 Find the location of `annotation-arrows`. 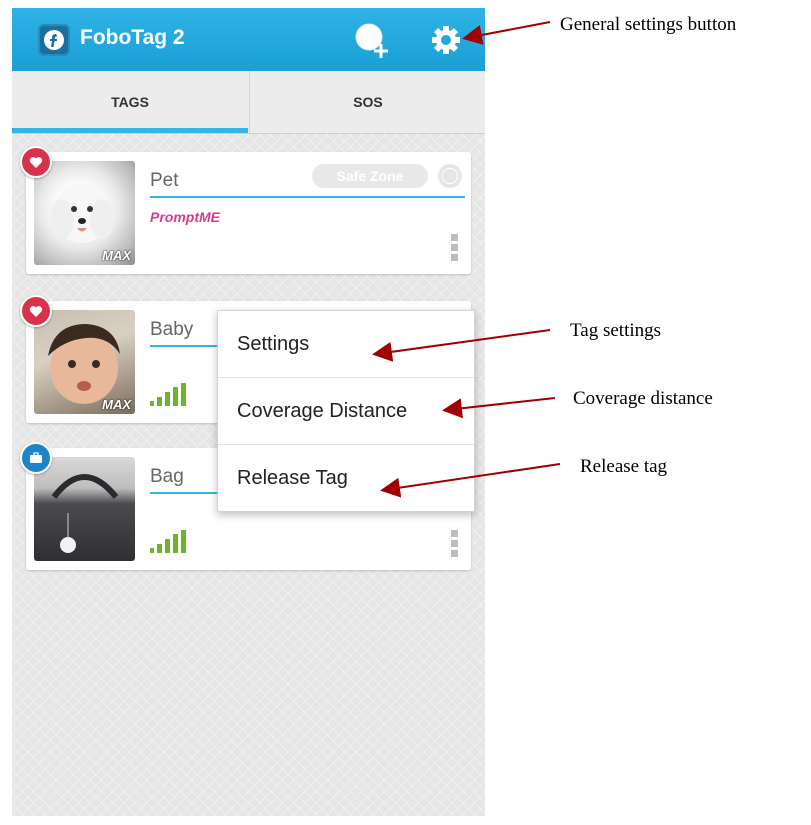

annotation-arrows is located at coordinates (466, 259).